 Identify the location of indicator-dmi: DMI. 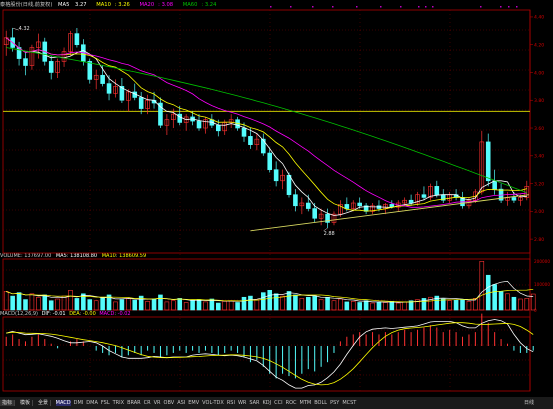
(79, 403).